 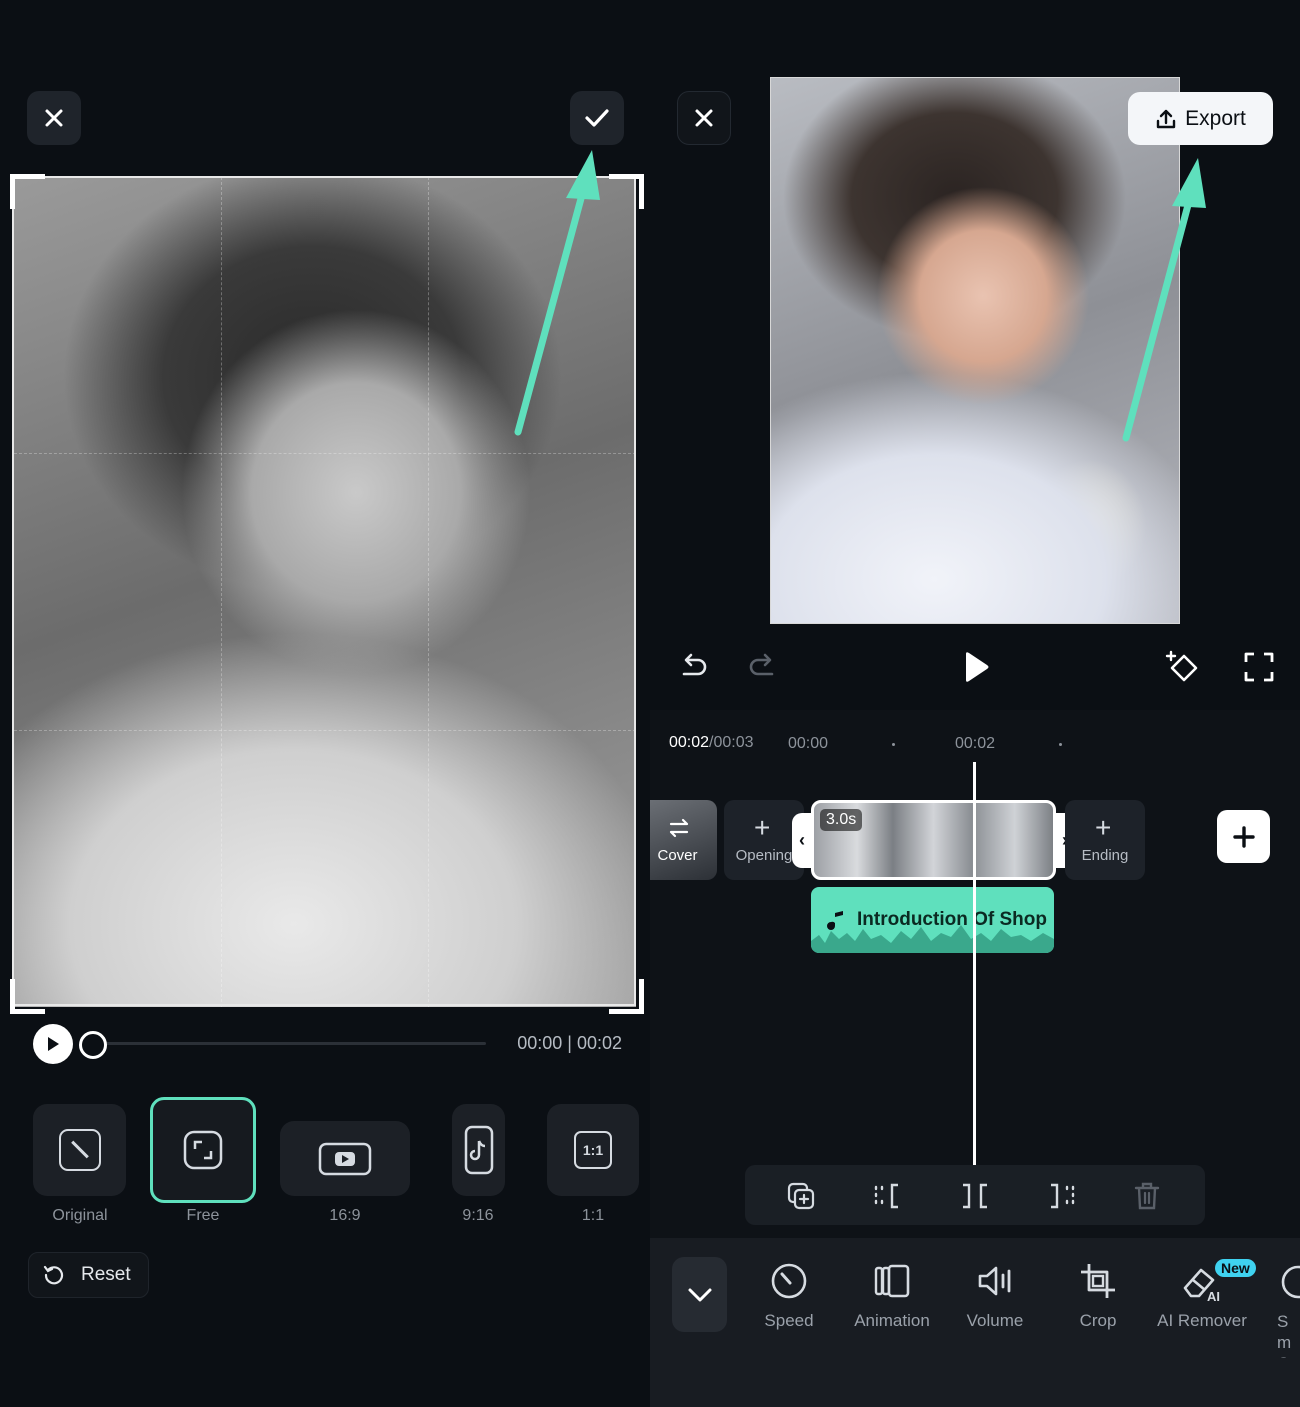 What do you see at coordinates (995, 1320) in the screenshot?
I see `tool-label-volume: Volume` at bounding box center [995, 1320].